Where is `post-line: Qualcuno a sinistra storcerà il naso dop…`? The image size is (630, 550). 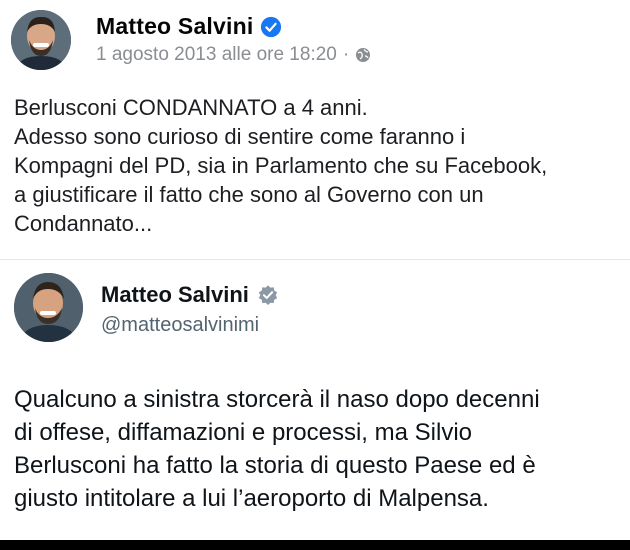
post-line: Qualcuno a sinistra storcerà il naso dop… is located at coordinates (277, 399).